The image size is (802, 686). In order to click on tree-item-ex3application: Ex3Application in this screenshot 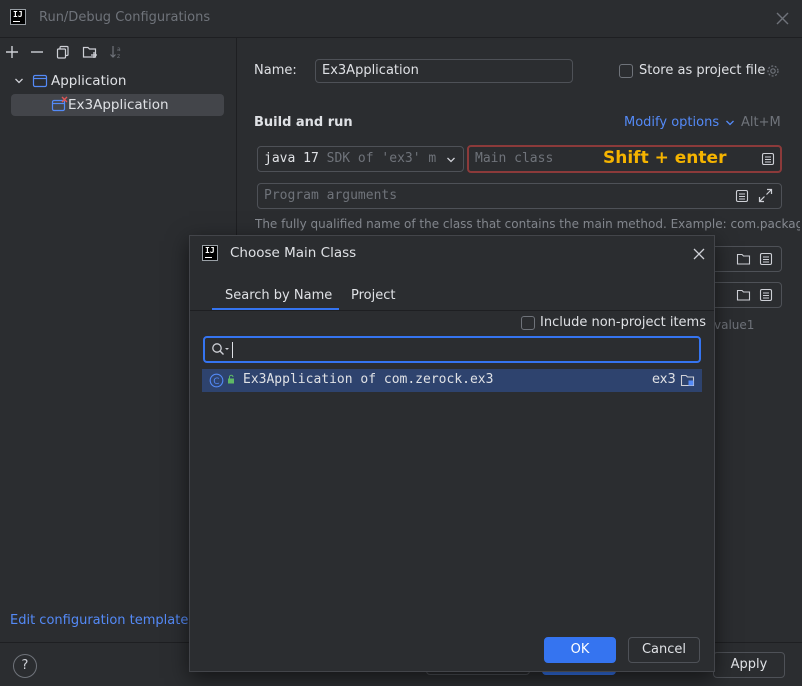, I will do `click(117, 105)`.